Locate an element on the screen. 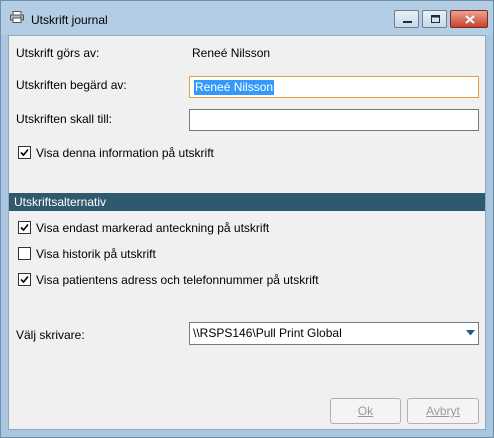 This screenshot has height=438, width=494. show-info-checkbox is located at coordinates (24, 152).